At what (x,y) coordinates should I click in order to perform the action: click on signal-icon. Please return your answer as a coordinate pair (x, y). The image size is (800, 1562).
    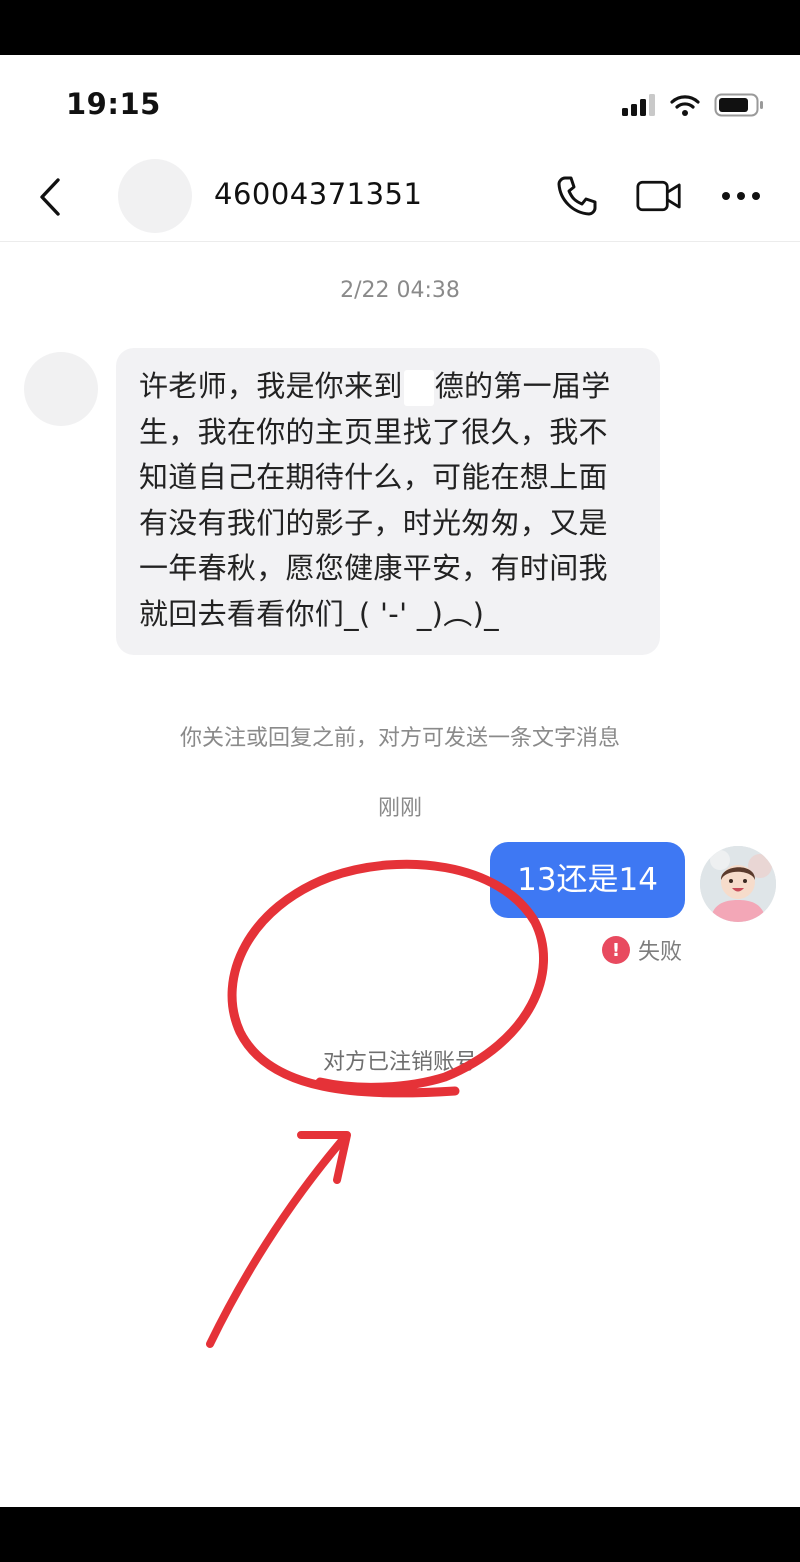
    Looking at the image, I should click on (639, 107).